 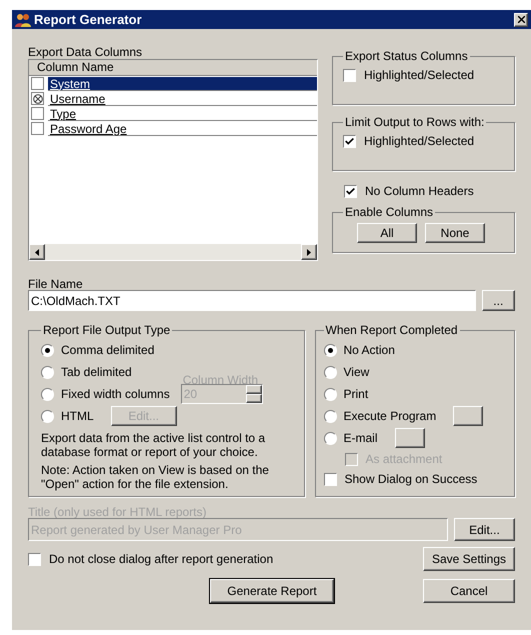 I want to click on radio-label: HTML, so click(x=77, y=416).